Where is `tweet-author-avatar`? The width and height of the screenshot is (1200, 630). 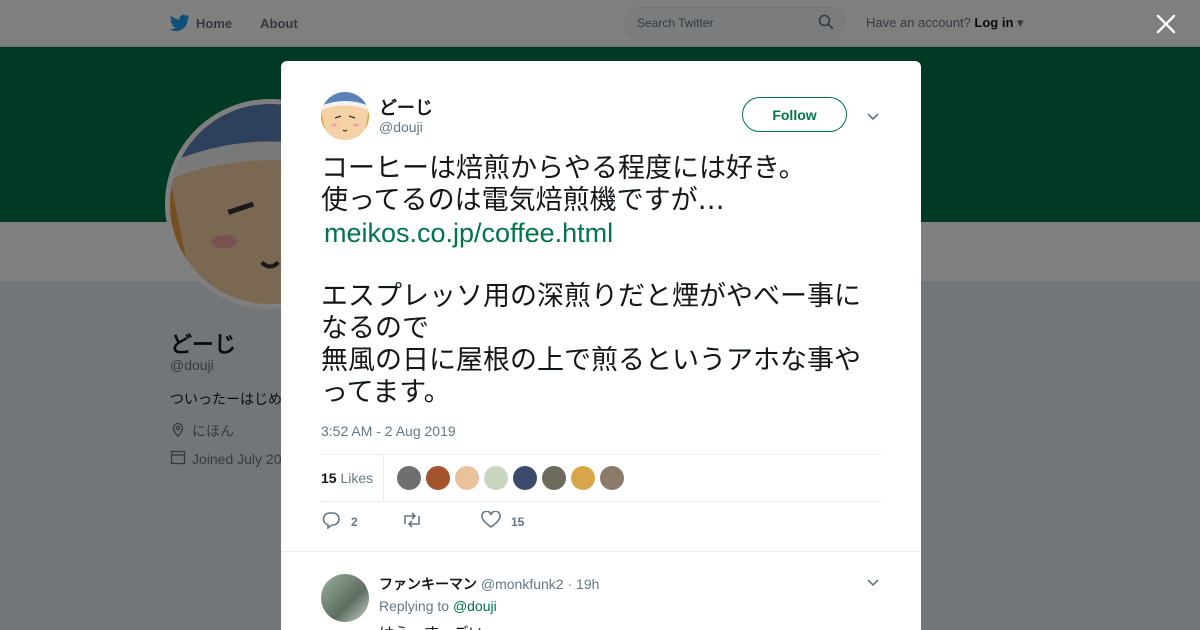 tweet-author-avatar is located at coordinates (345, 116).